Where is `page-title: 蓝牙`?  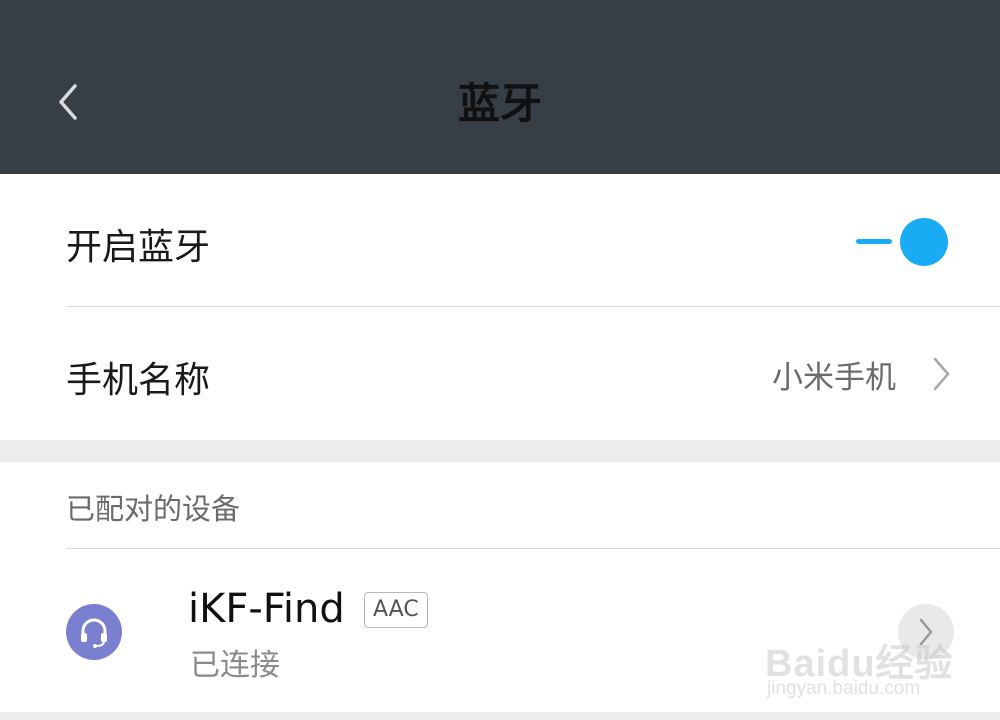
page-title: 蓝牙 is located at coordinates (499, 103).